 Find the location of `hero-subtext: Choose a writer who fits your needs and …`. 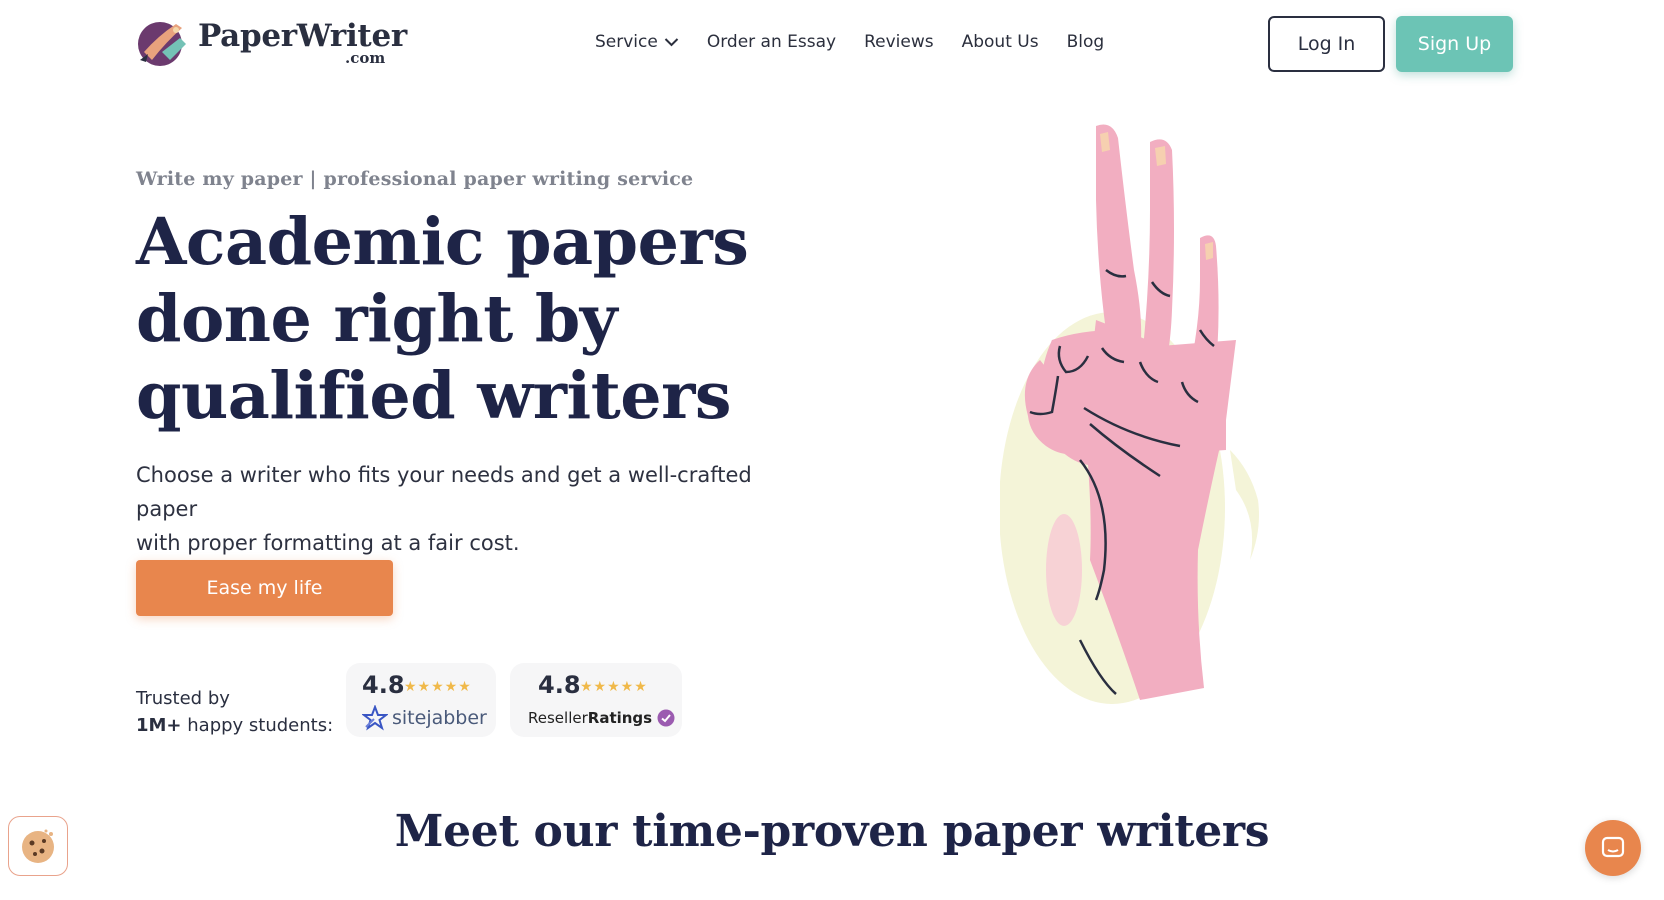

hero-subtext: Choose a writer who fits your needs and … is located at coordinates (476, 509).